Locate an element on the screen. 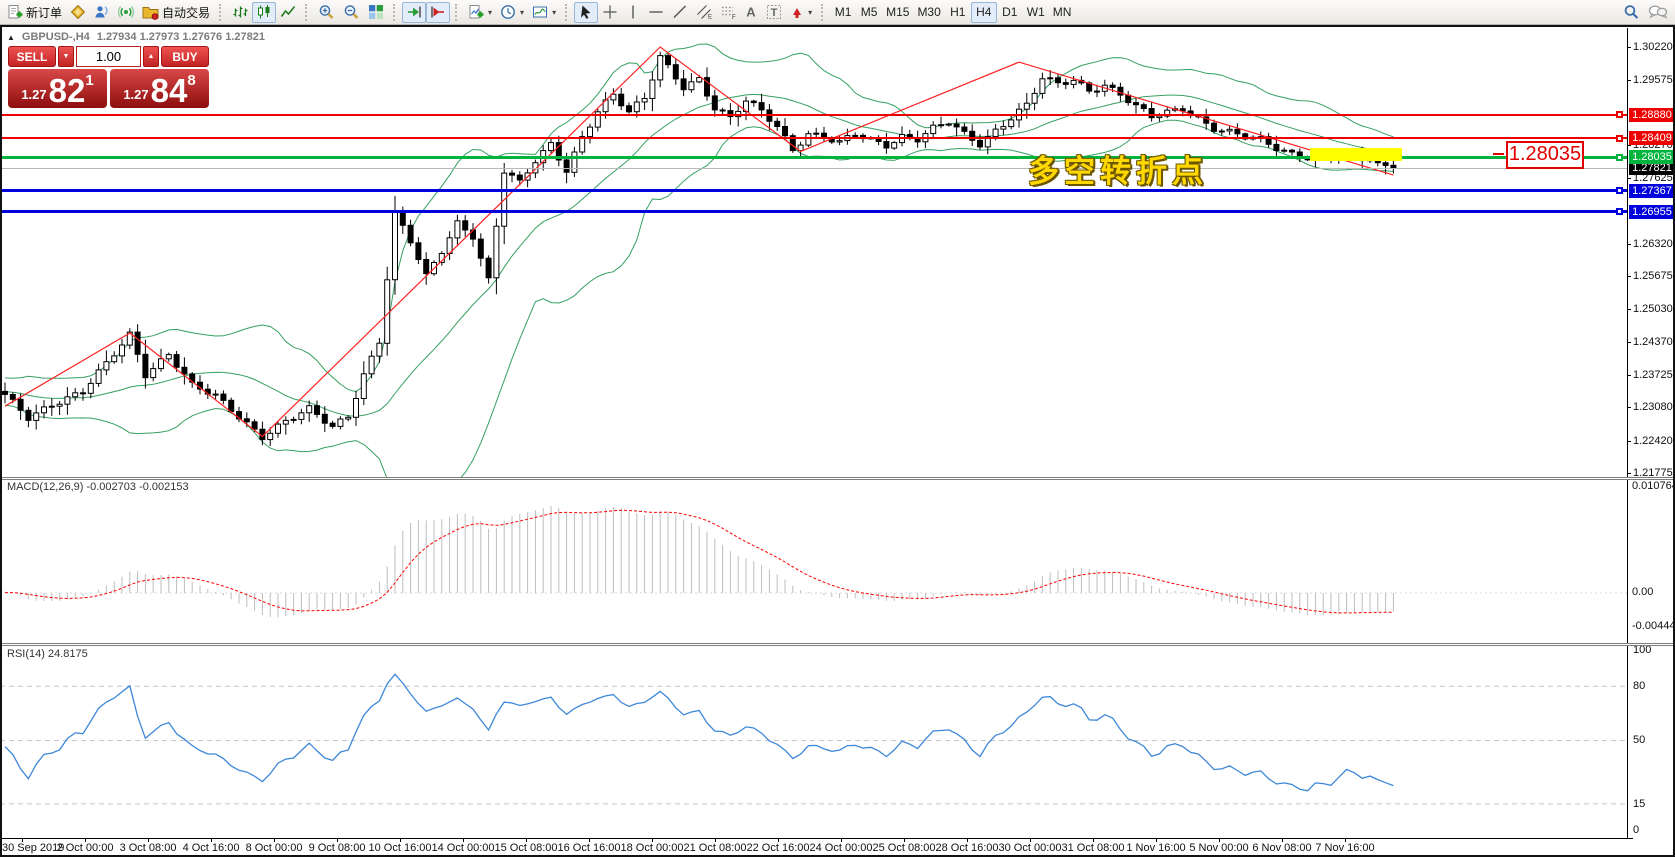 The height and width of the screenshot is (857, 1675). indicators-icon is located at coordinates (476, 12).